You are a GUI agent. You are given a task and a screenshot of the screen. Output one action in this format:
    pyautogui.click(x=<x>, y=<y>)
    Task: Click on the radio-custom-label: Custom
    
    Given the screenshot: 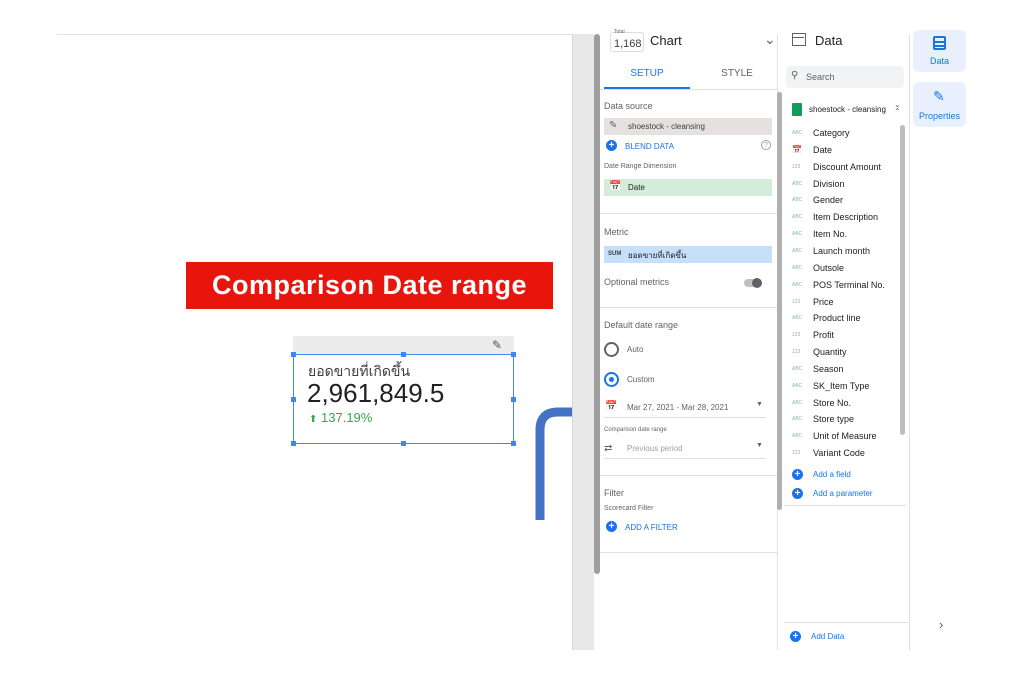 What is the action you would take?
    pyautogui.click(x=641, y=379)
    